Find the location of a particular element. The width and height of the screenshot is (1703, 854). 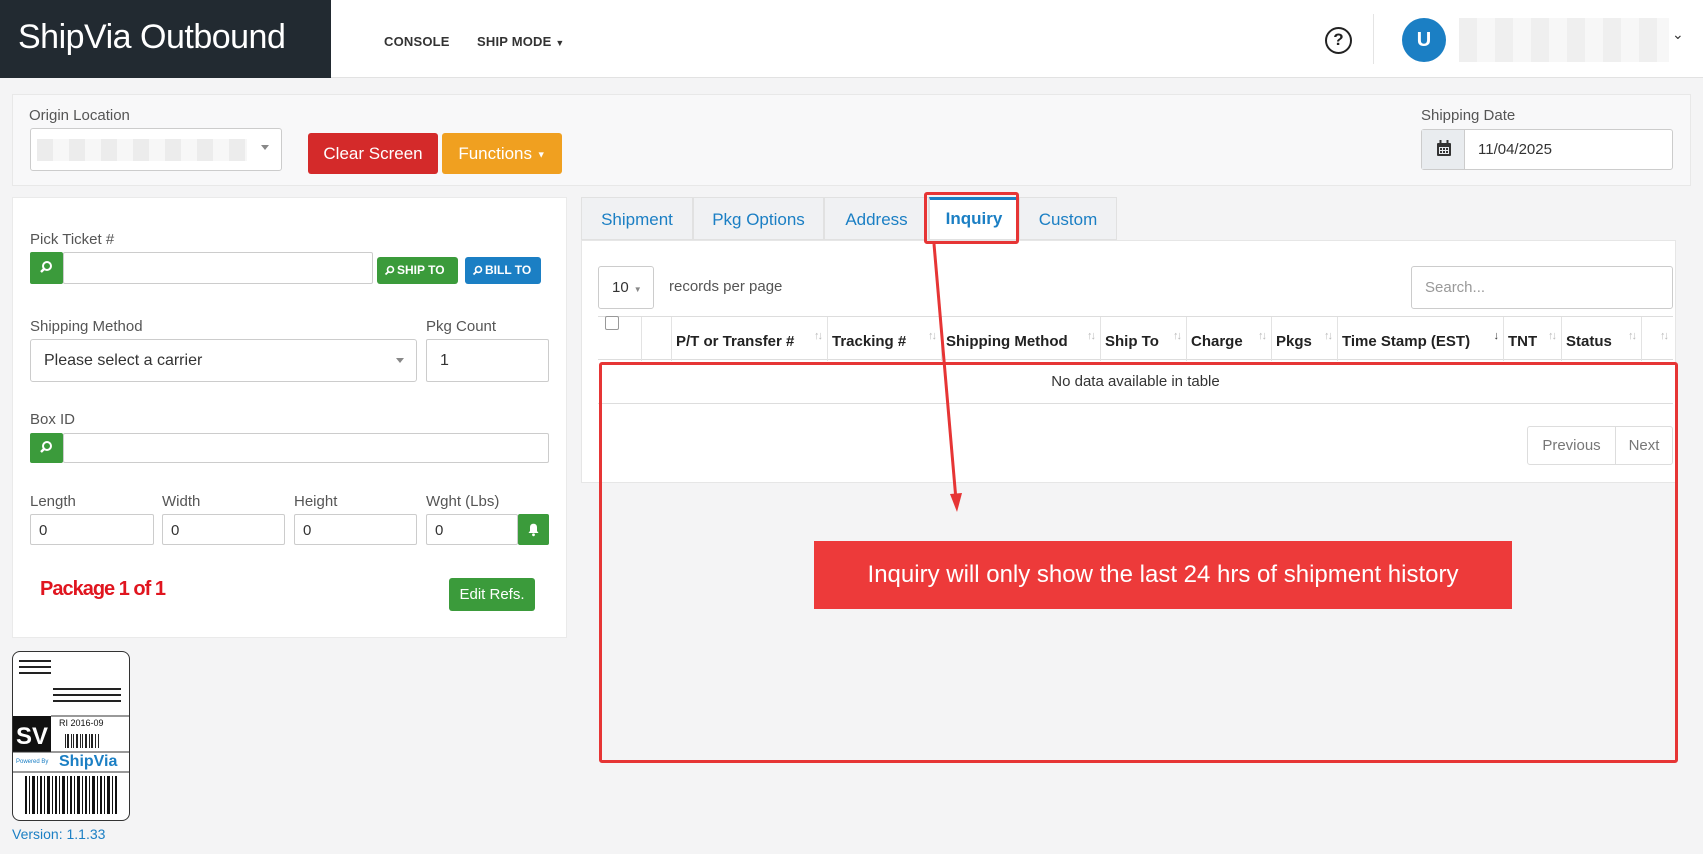

bill-to-label: BILL TO is located at coordinates (508, 270).